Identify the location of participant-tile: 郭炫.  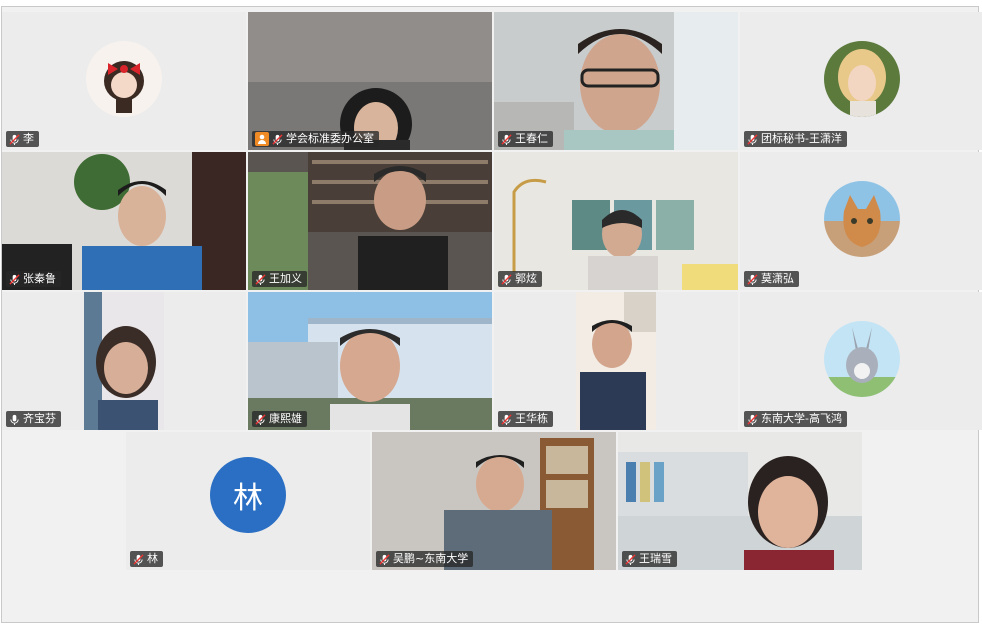
(616, 221).